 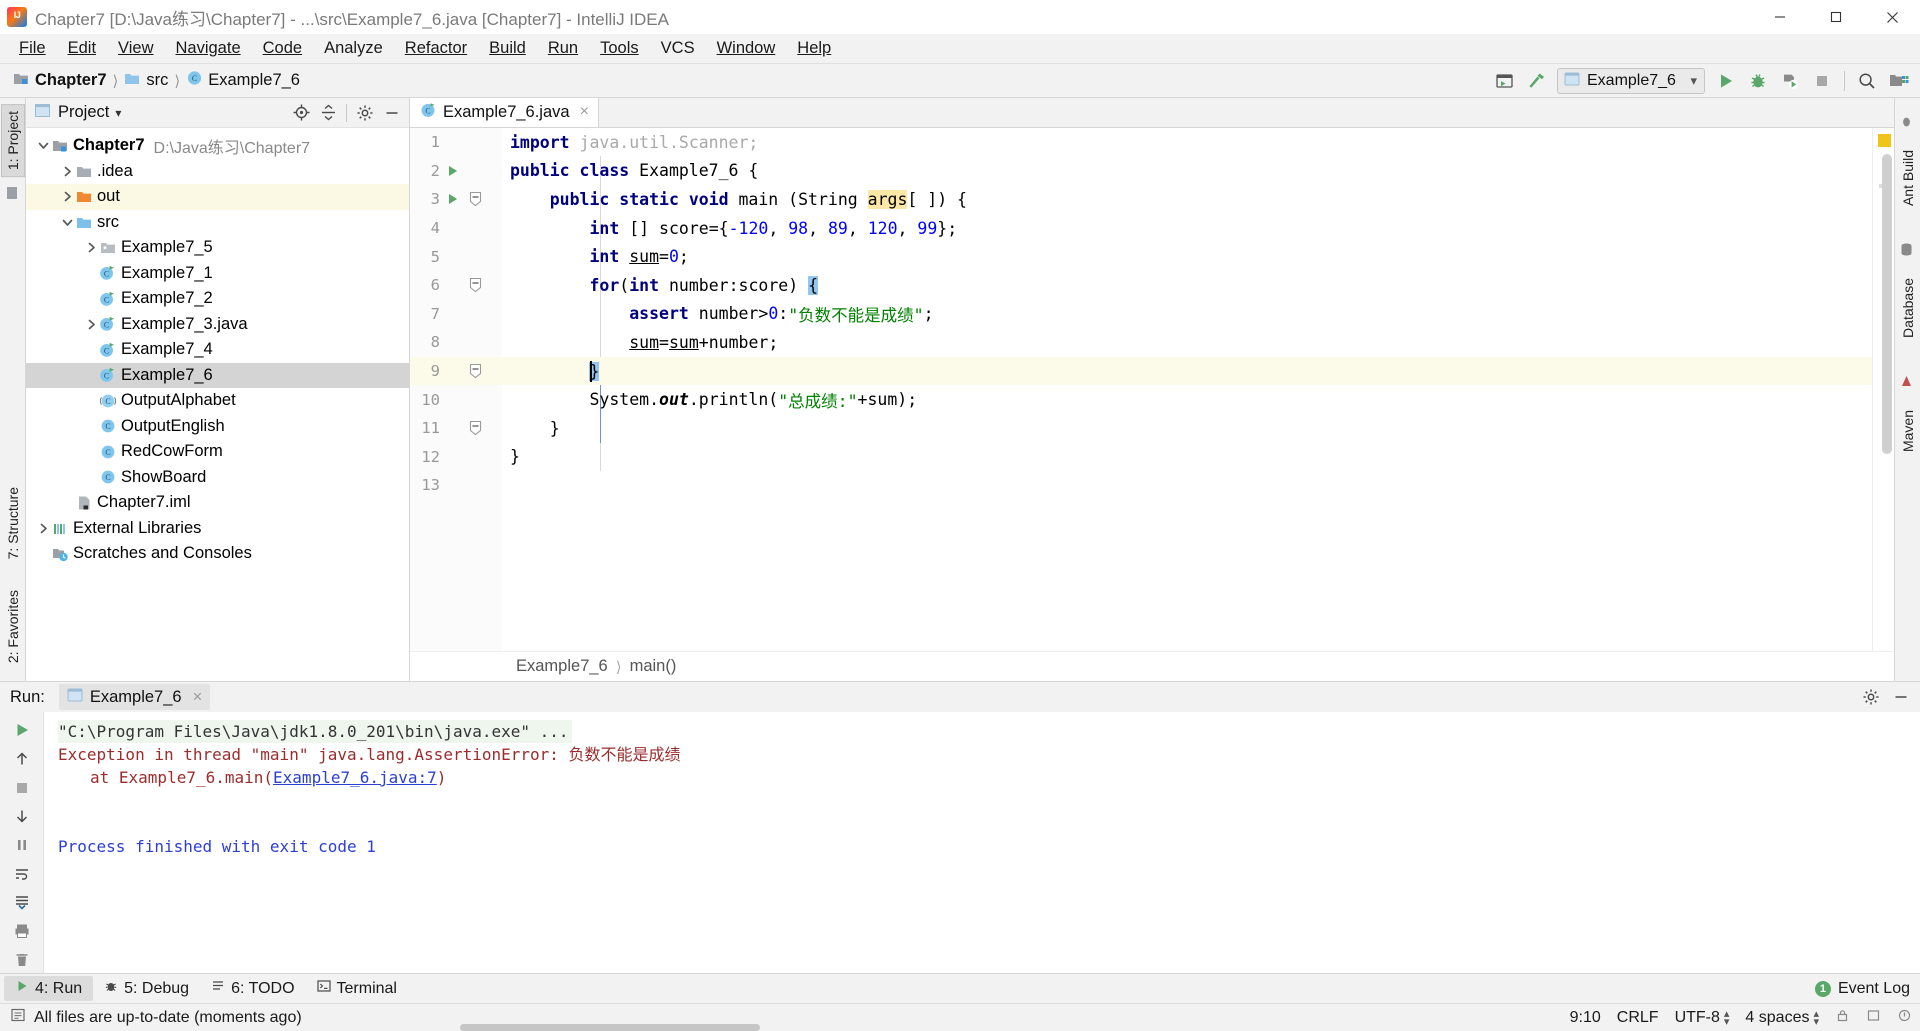 I want to click on bottom-tab-debug: 5: Debug, so click(x=146, y=988).